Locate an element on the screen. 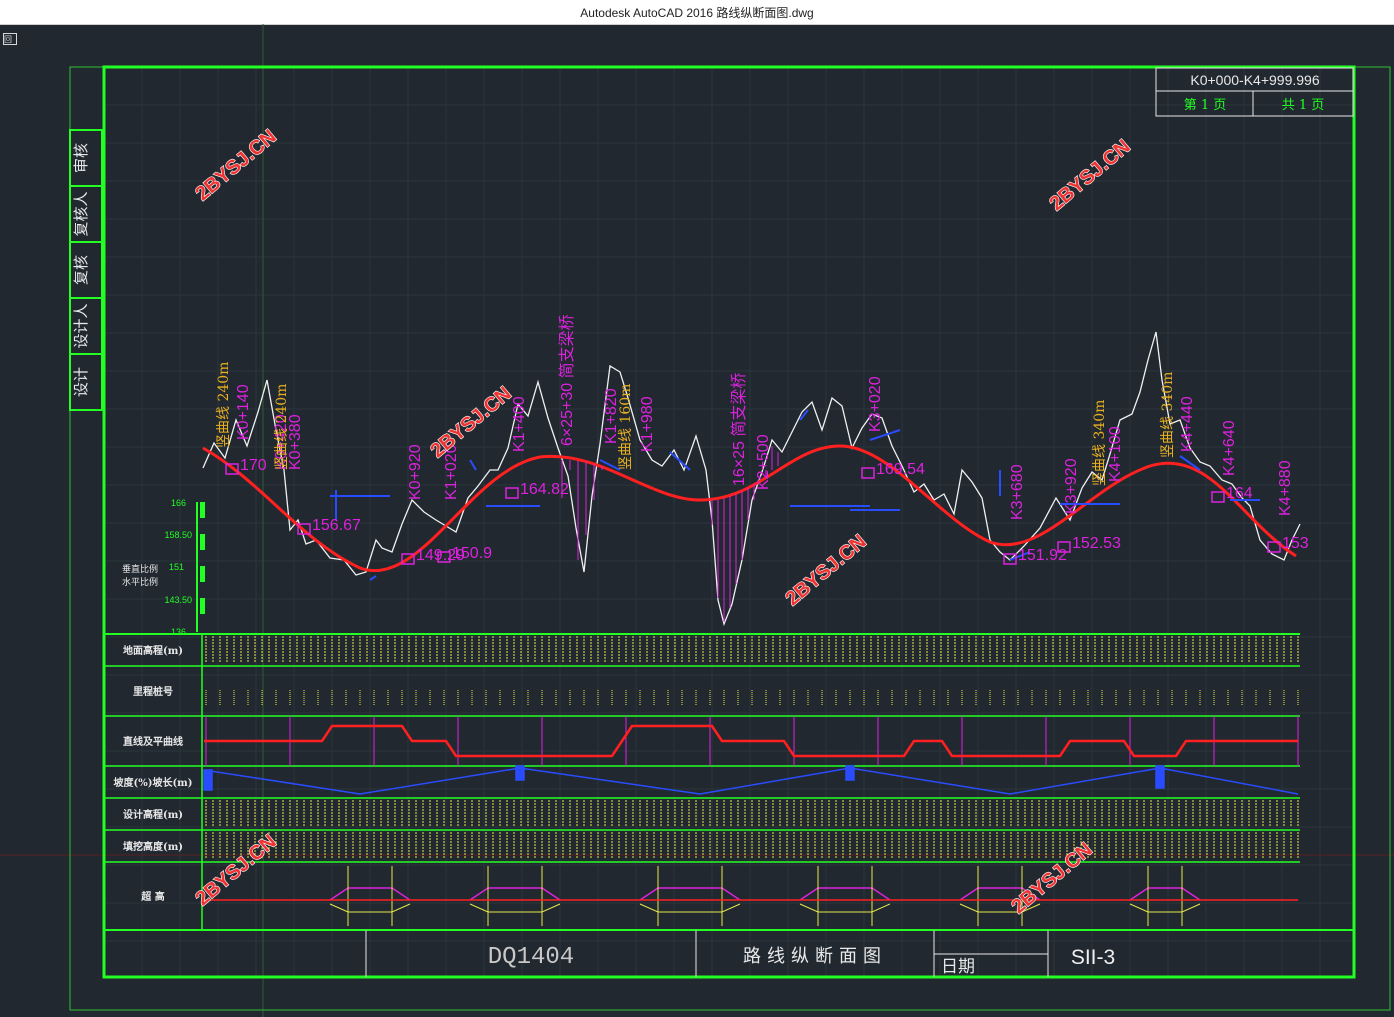 The width and height of the screenshot is (1394, 1017). range-text: K0+000-K4+999.996 is located at coordinates (1254, 80).